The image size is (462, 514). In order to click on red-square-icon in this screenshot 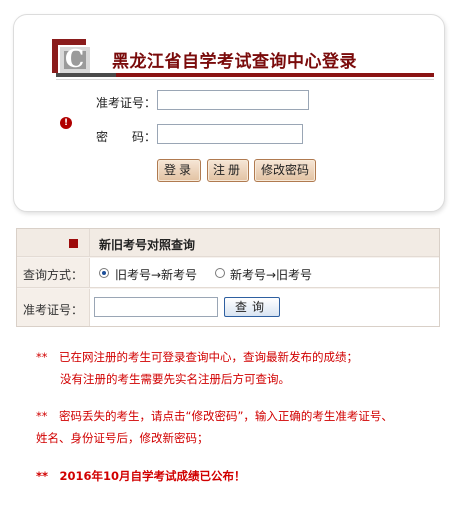, I will do `click(73, 243)`.